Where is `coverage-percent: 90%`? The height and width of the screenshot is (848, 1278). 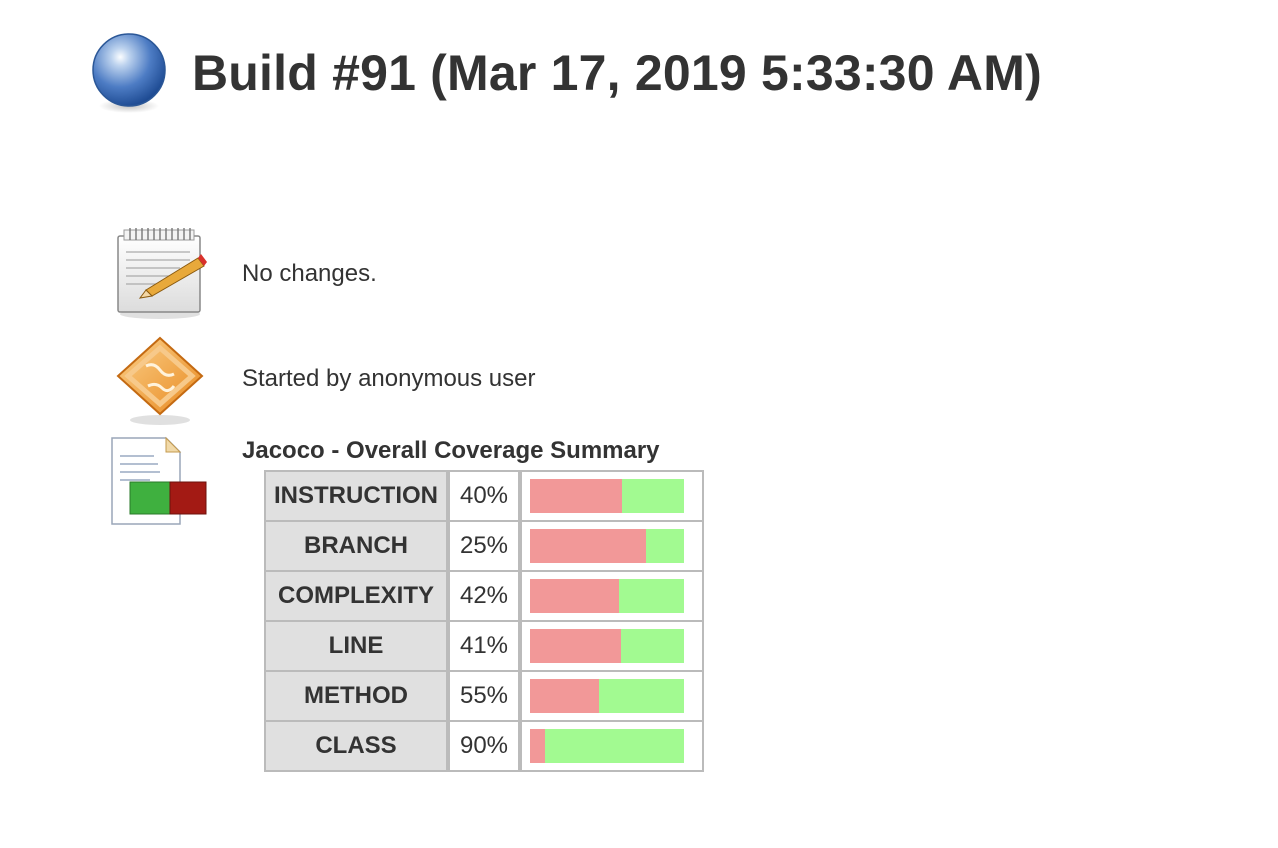
coverage-percent: 90% is located at coordinates (484, 746).